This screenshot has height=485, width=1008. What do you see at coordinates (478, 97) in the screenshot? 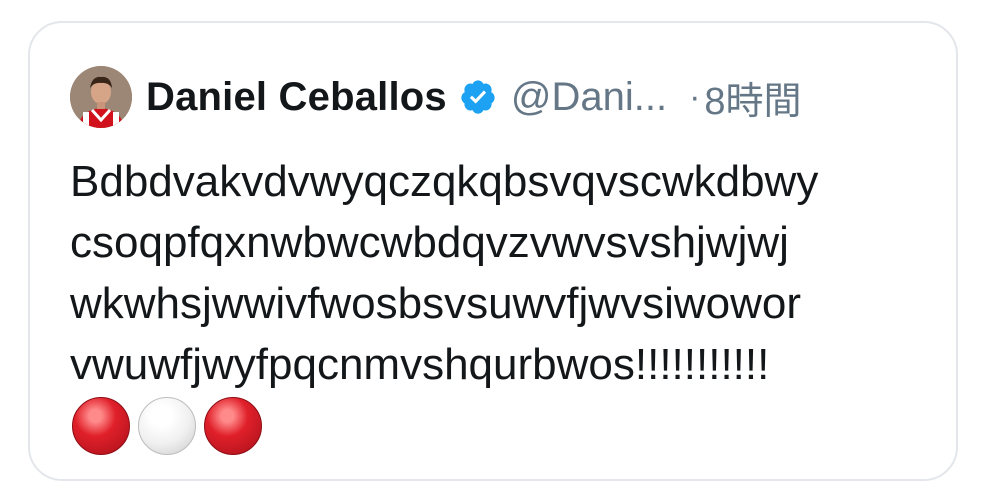
I see `verified-badge-icon` at bounding box center [478, 97].